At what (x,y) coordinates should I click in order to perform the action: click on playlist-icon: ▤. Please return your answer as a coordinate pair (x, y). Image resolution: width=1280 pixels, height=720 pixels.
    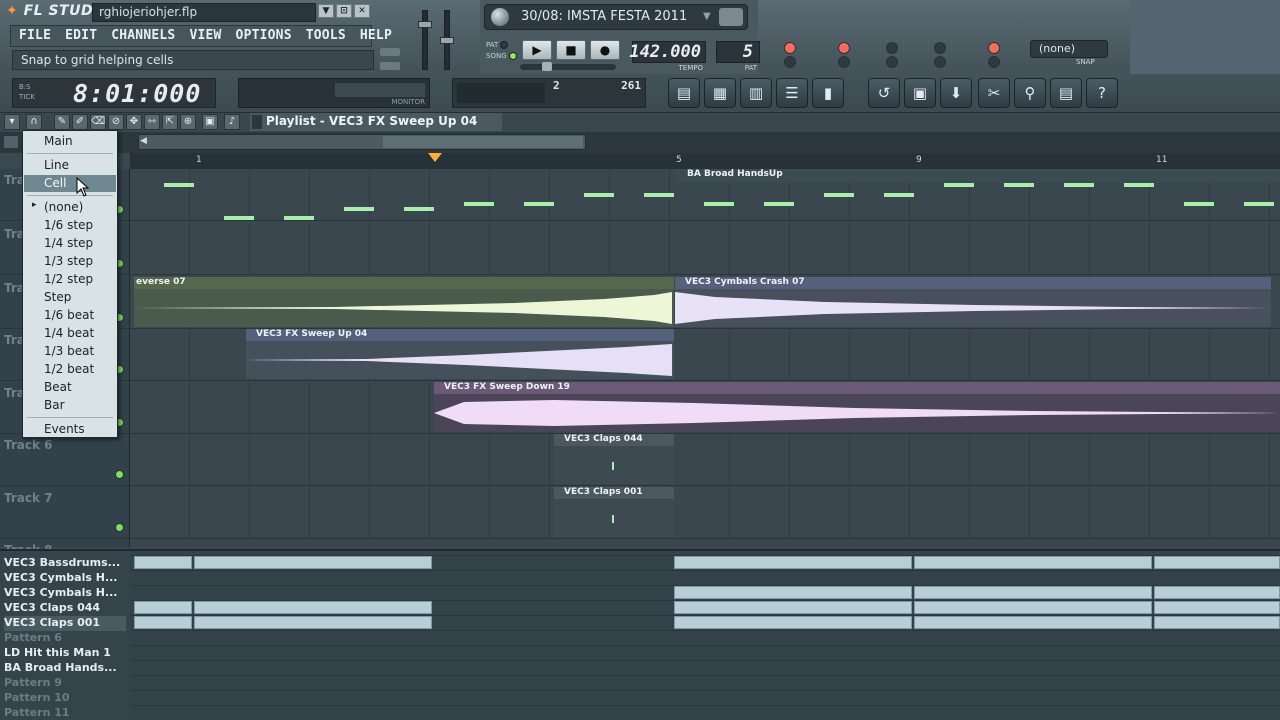
    Looking at the image, I should click on (684, 93).